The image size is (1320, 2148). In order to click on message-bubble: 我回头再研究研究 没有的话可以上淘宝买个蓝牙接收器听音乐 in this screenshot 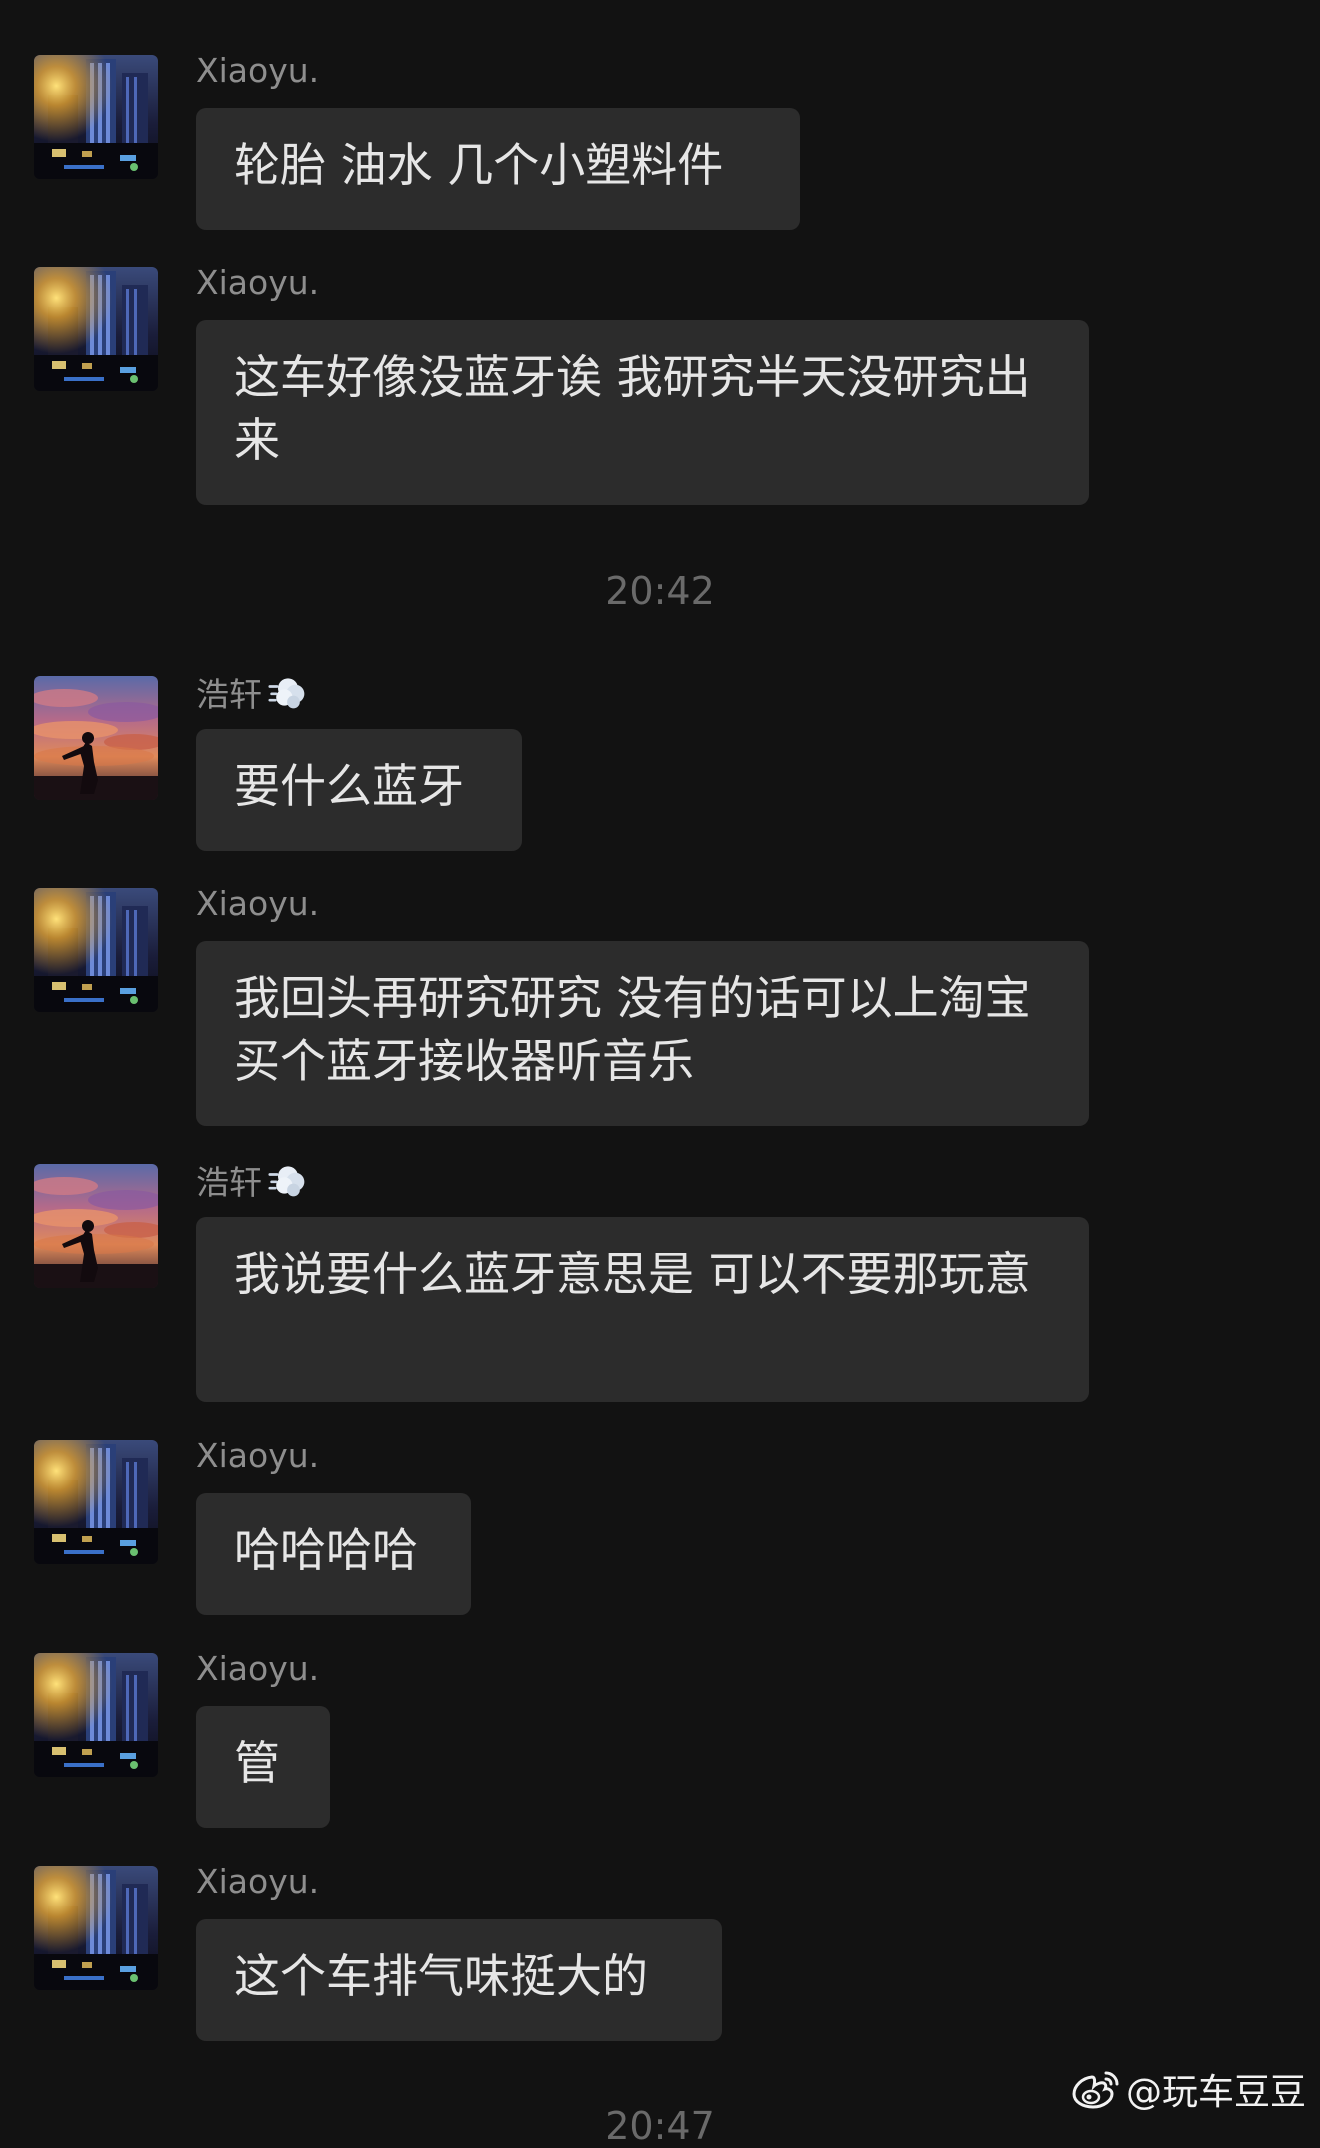, I will do `click(642, 1033)`.